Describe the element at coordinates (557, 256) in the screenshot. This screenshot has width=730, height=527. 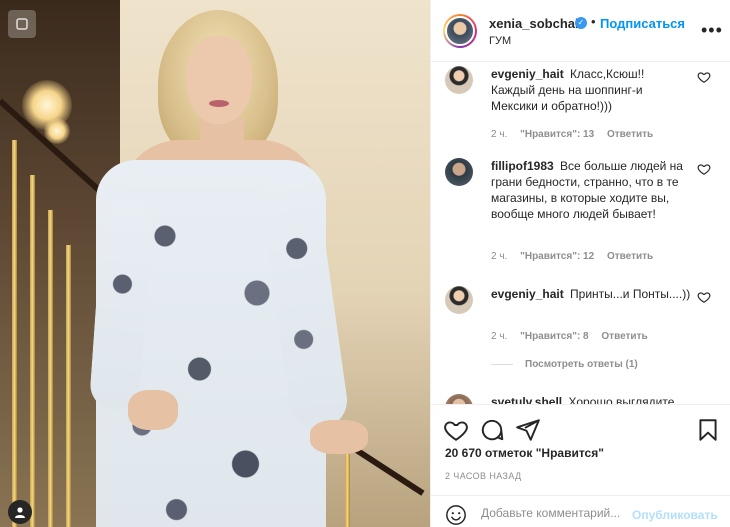
I see `comment-likes: "Нравится": 12` at that location.